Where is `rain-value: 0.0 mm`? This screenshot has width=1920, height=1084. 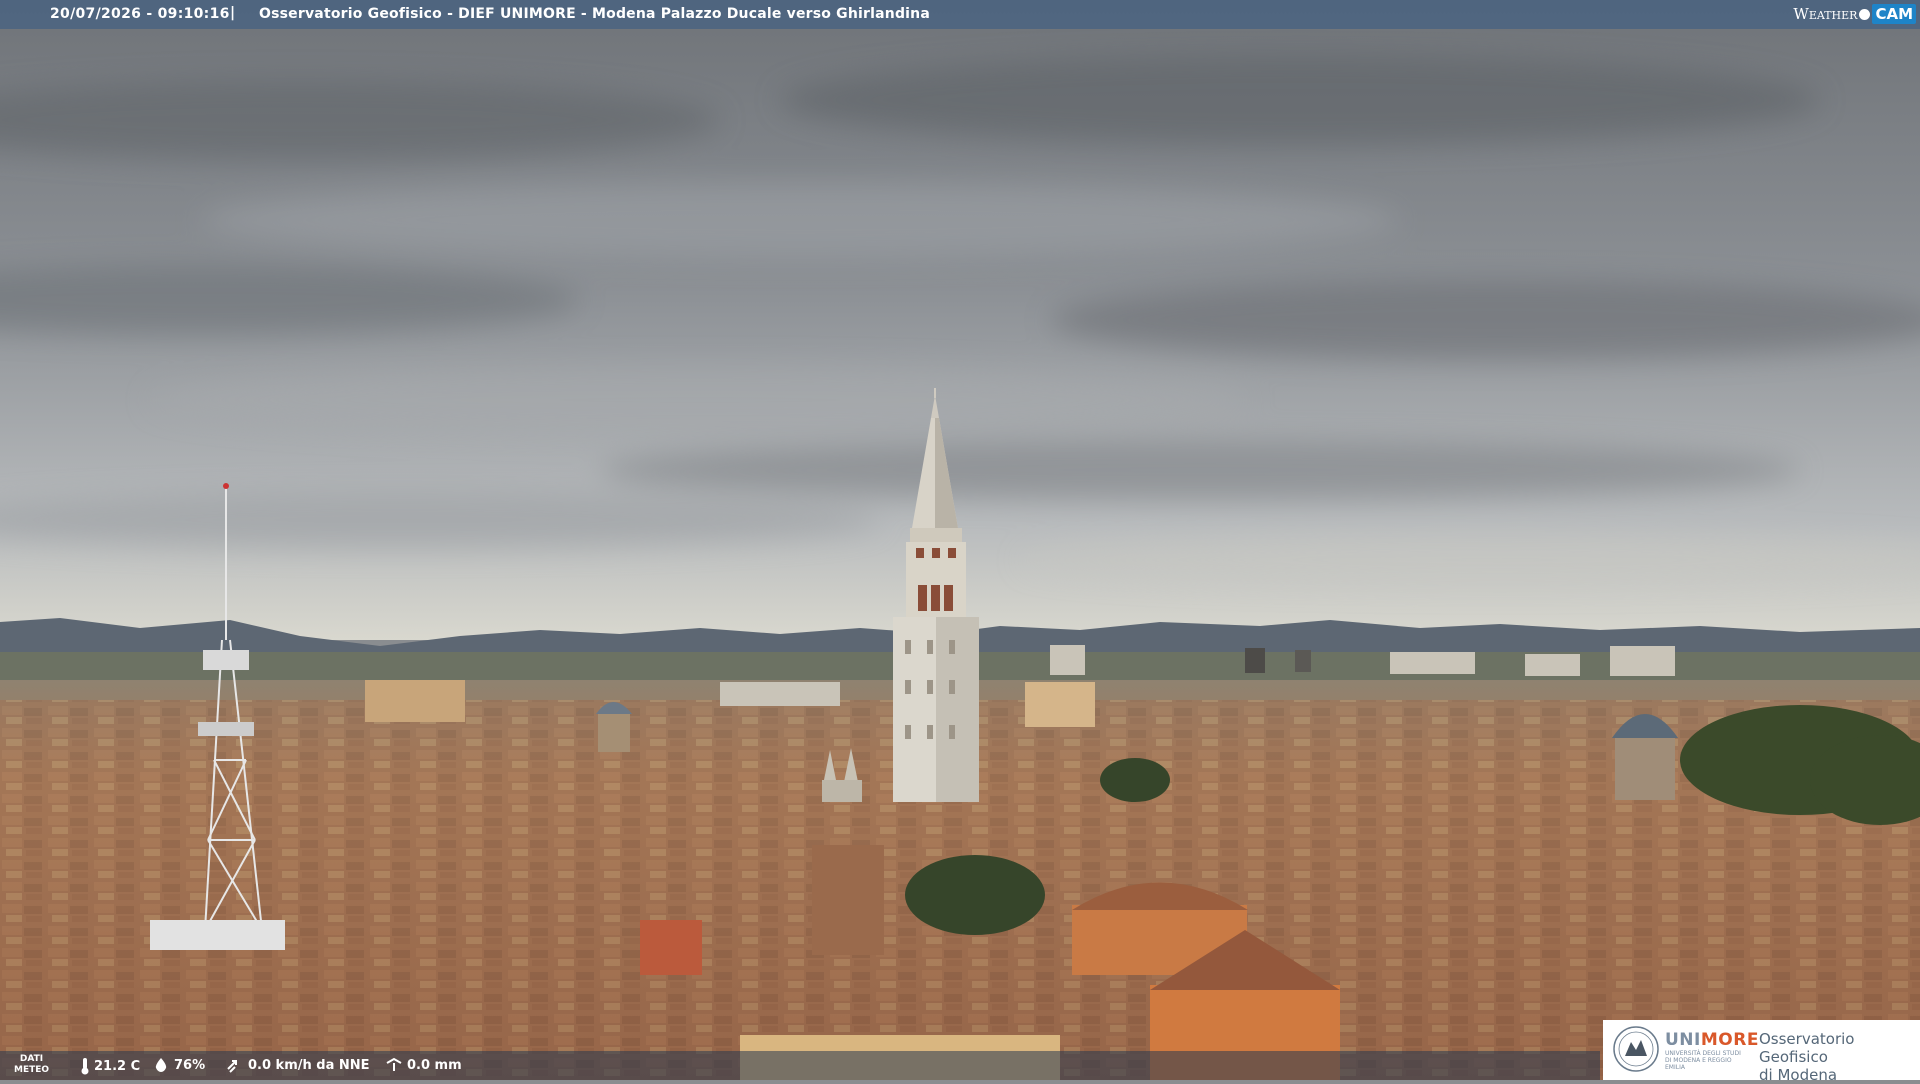
rain-value: 0.0 mm is located at coordinates (434, 1065).